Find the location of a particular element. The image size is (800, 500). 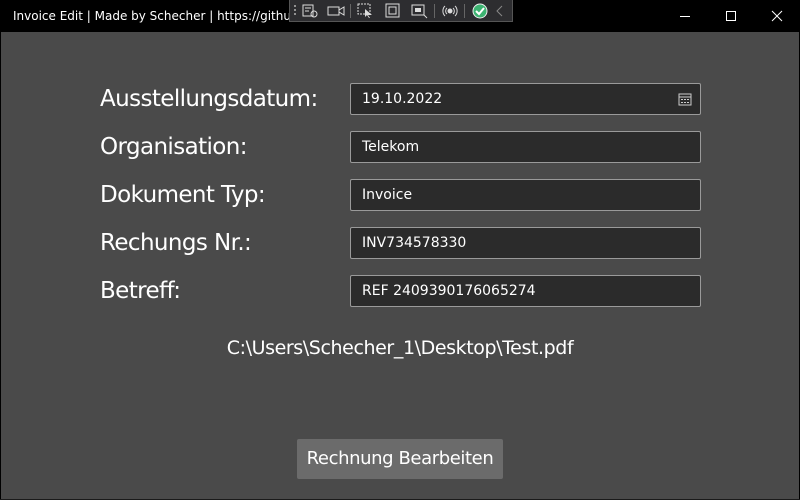

close-icon is located at coordinates (777, 16).